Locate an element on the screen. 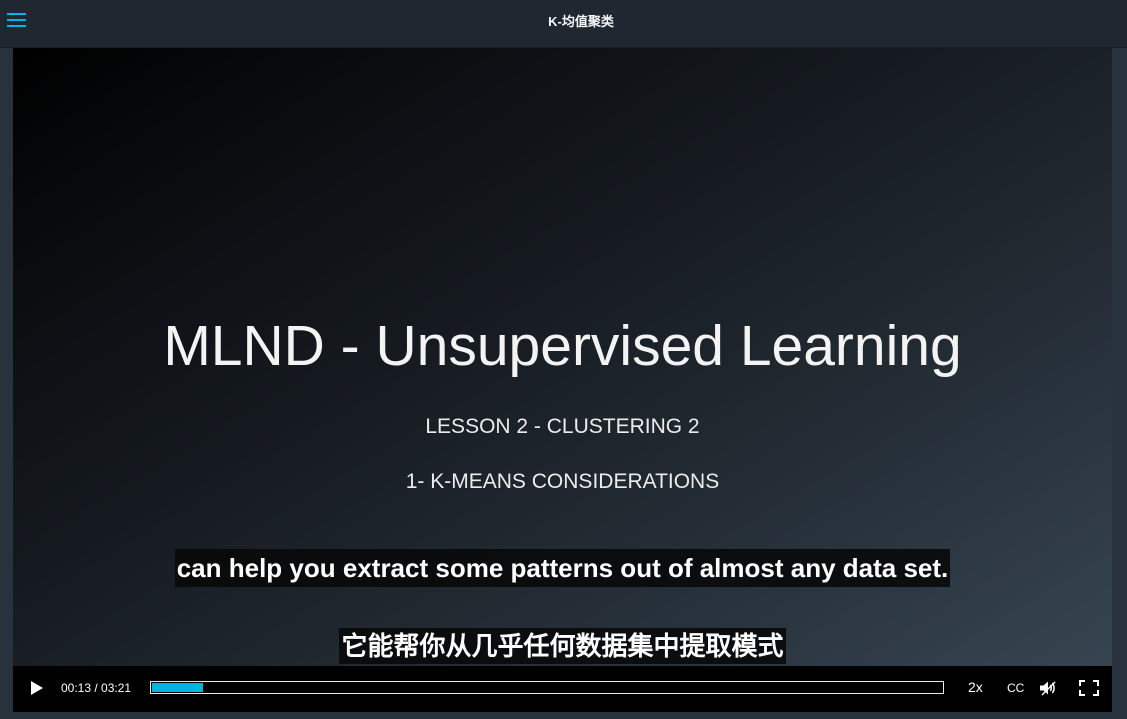  video-control-bar: 00:13 / 03:21 2x CC is located at coordinates (562, 689).